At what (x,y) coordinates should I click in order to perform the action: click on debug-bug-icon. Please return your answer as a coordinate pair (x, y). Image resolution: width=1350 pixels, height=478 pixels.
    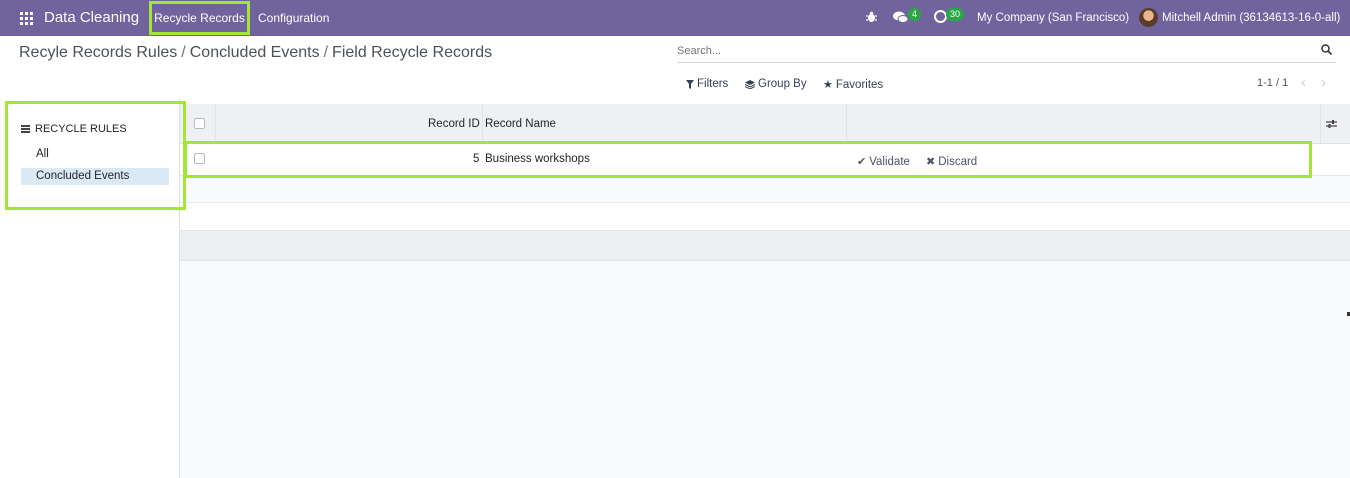
    Looking at the image, I should click on (871, 18).